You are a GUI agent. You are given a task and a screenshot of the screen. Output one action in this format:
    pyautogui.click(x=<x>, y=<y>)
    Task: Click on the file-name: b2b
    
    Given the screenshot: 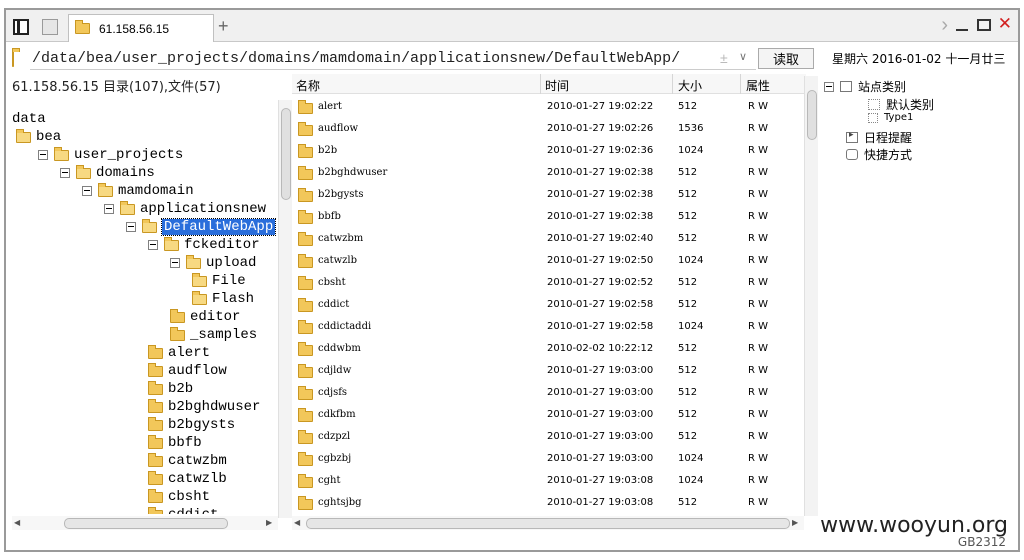 What is the action you would take?
    pyautogui.click(x=328, y=150)
    